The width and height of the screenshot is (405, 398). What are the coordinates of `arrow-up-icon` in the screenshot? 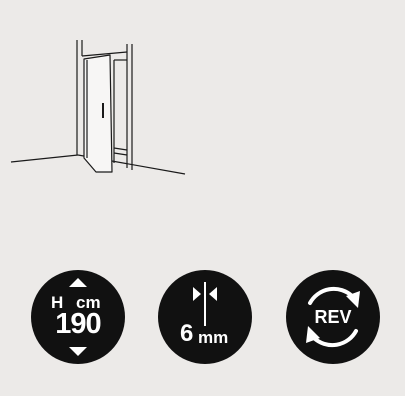 It's located at (78, 282).